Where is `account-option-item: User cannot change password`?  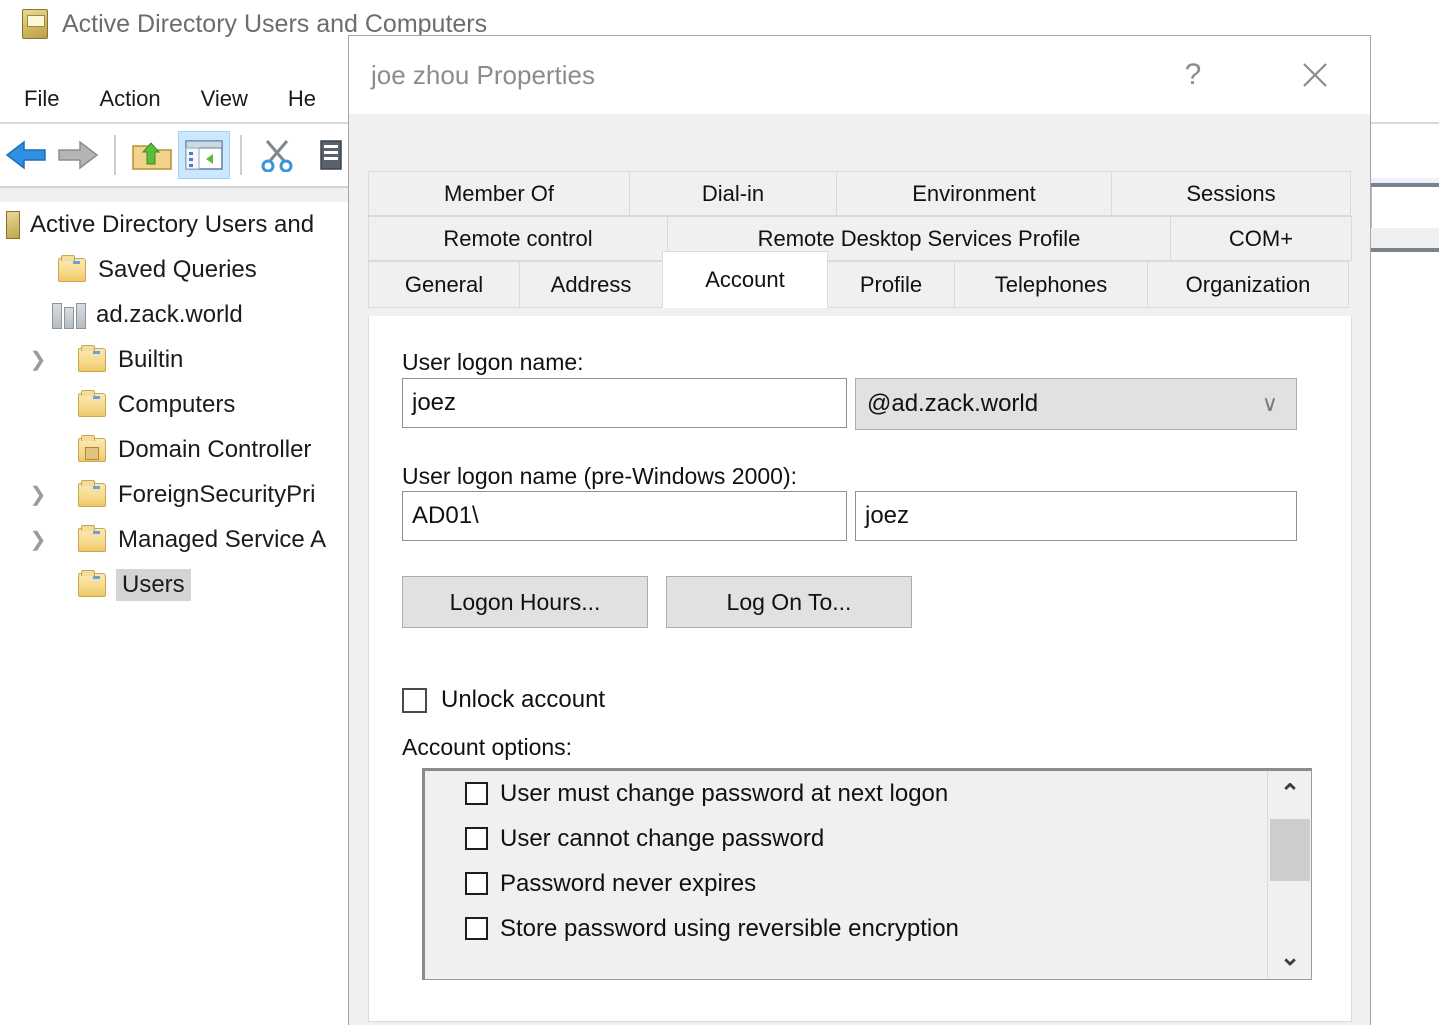 account-option-item: User cannot change password is located at coordinates (868, 838).